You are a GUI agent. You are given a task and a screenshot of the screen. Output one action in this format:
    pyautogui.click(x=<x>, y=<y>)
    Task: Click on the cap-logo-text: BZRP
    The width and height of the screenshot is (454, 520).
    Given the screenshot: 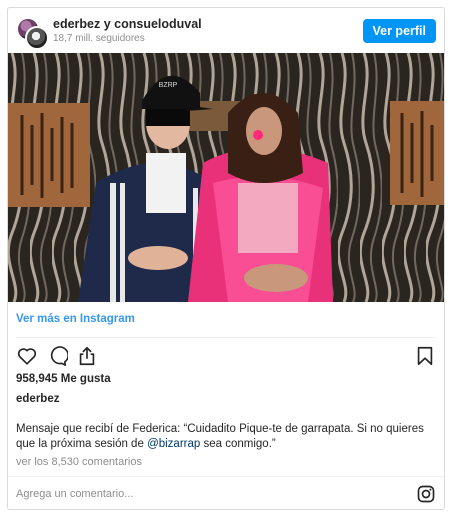 What is the action you would take?
    pyautogui.click(x=168, y=85)
    